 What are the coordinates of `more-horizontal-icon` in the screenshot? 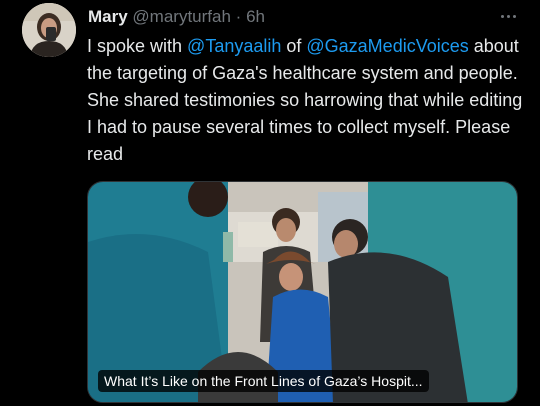 It's located at (508, 16).